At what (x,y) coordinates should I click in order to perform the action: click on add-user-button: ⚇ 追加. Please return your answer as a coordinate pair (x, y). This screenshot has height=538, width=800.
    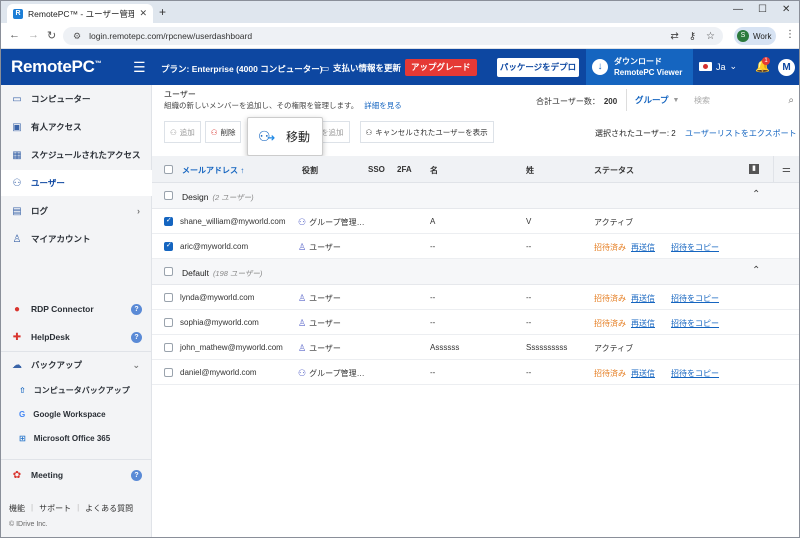
    Looking at the image, I should click on (182, 132).